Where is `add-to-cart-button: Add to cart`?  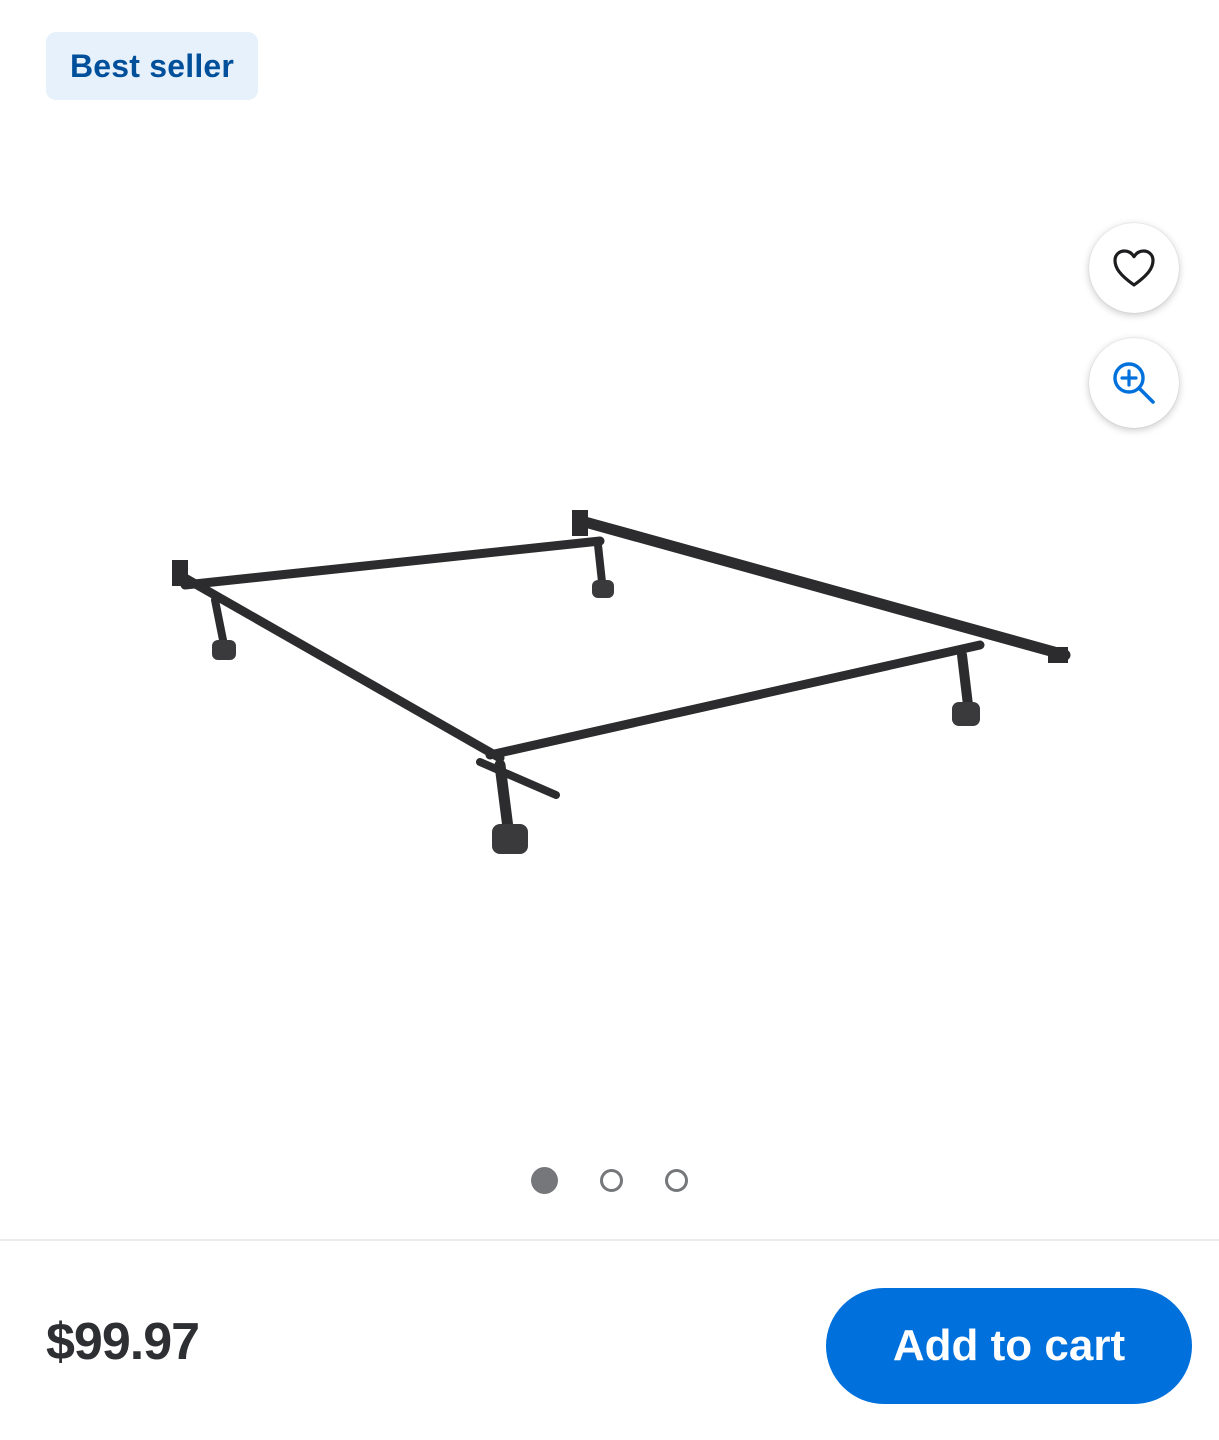
add-to-cart-button: Add to cart is located at coordinates (1009, 1346).